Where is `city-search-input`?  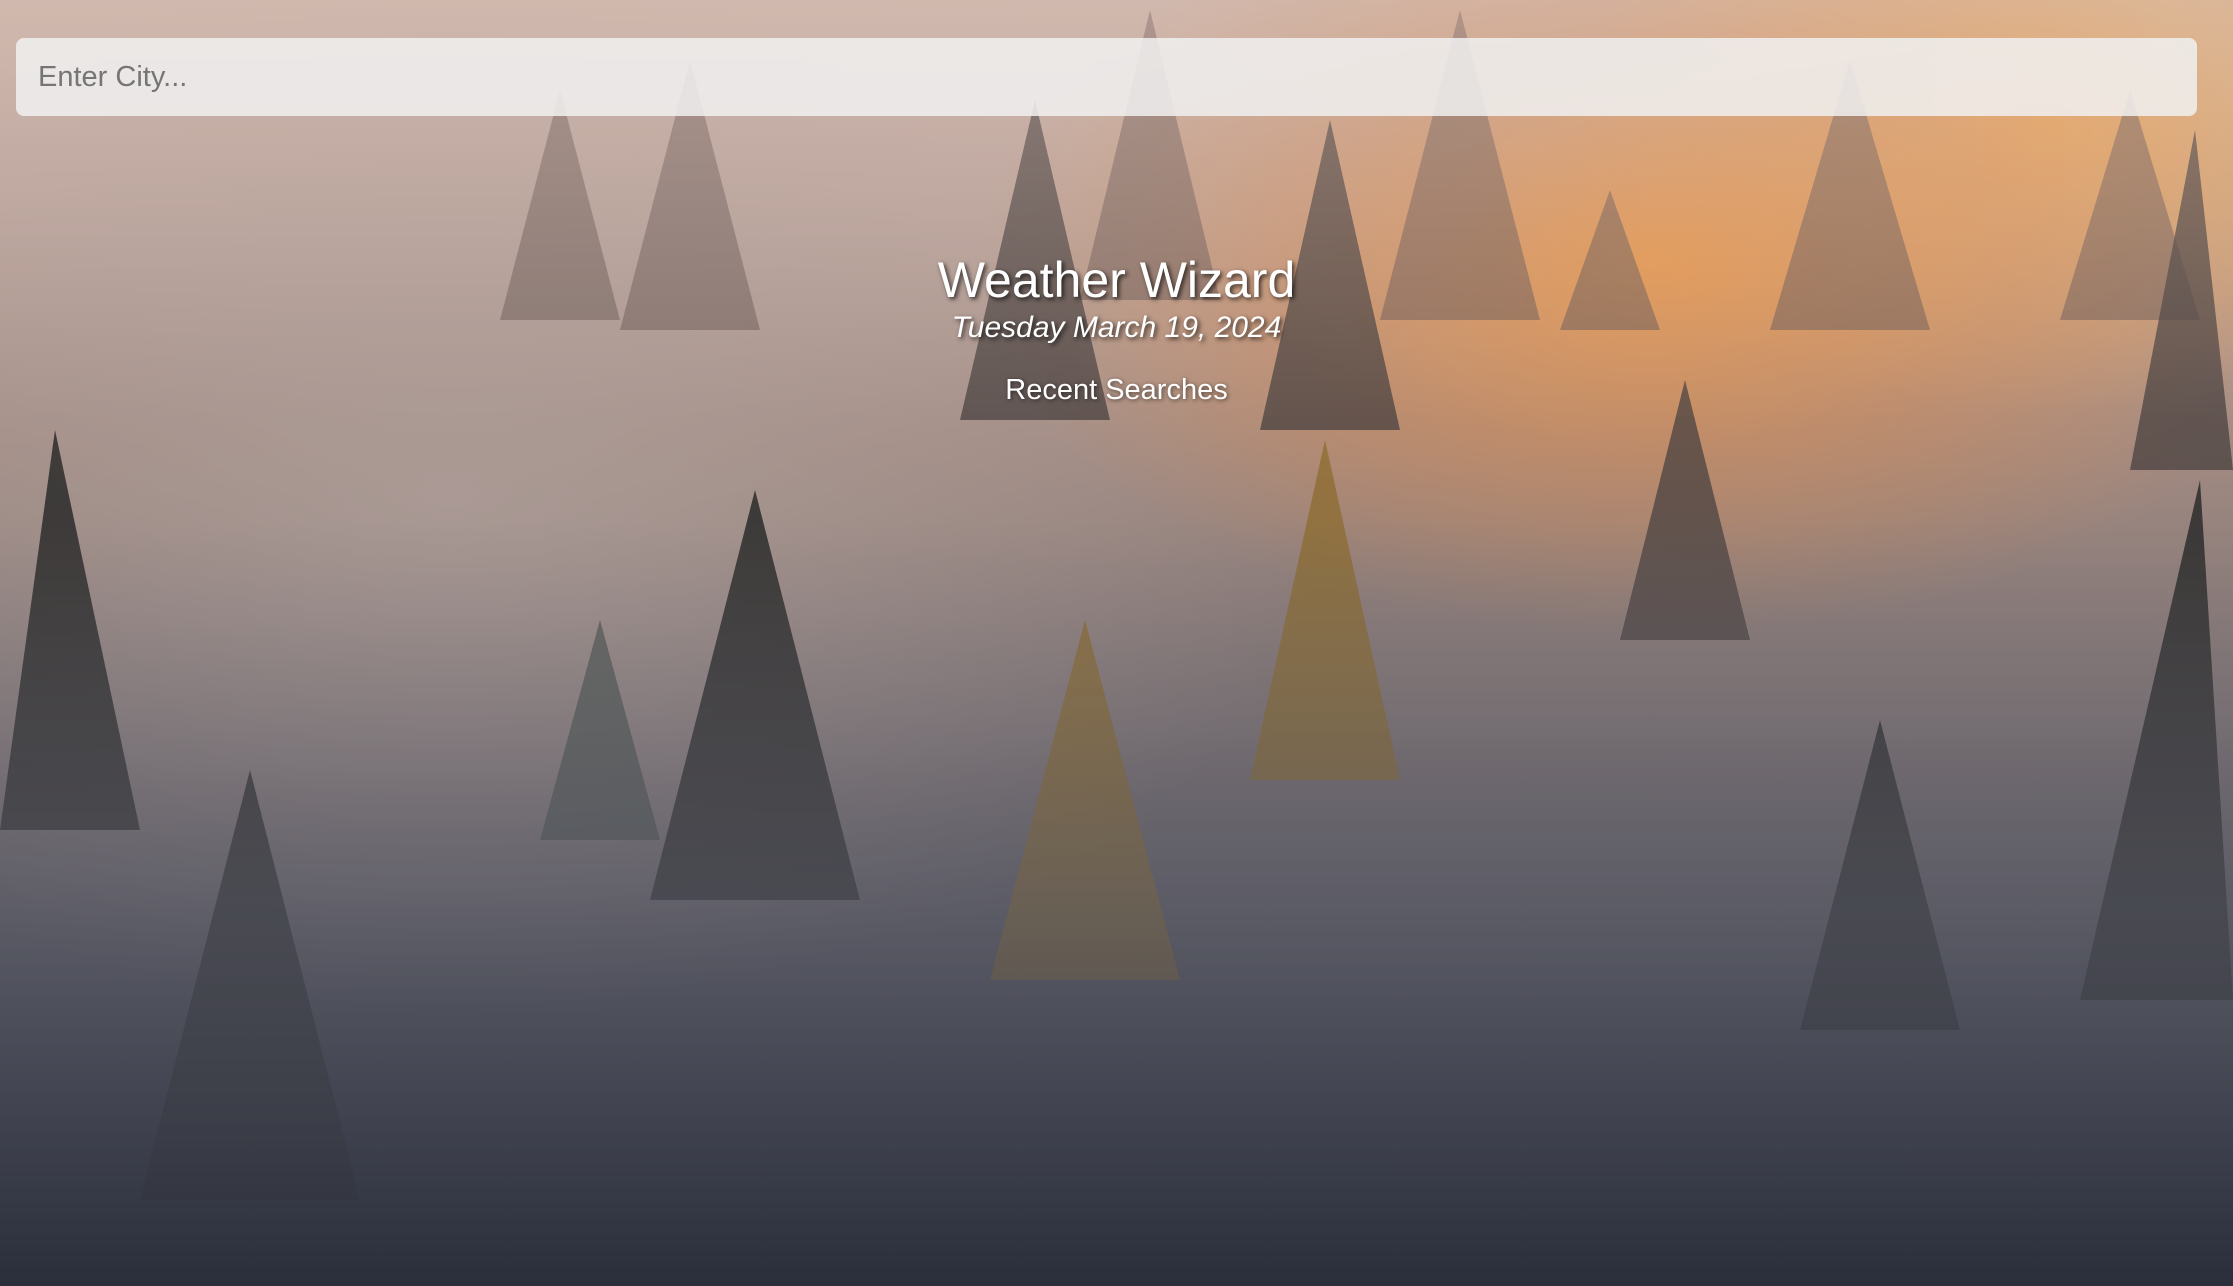 city-search-input is located at coordinates (1106, 77).